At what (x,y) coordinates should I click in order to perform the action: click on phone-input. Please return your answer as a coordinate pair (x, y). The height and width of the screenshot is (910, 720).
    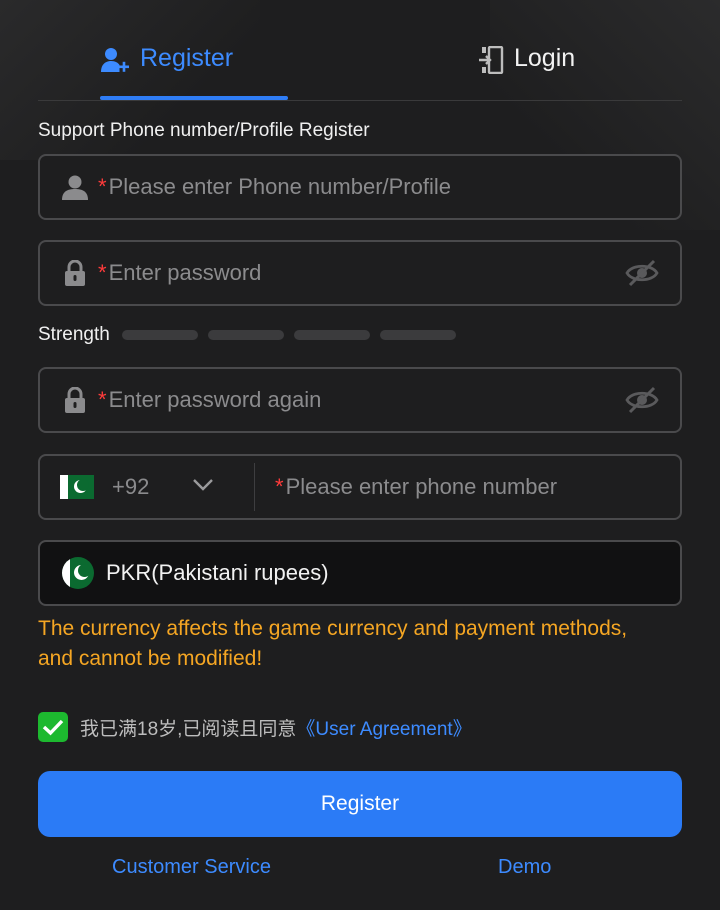
    Looking at the image, I should click on (482, 487).